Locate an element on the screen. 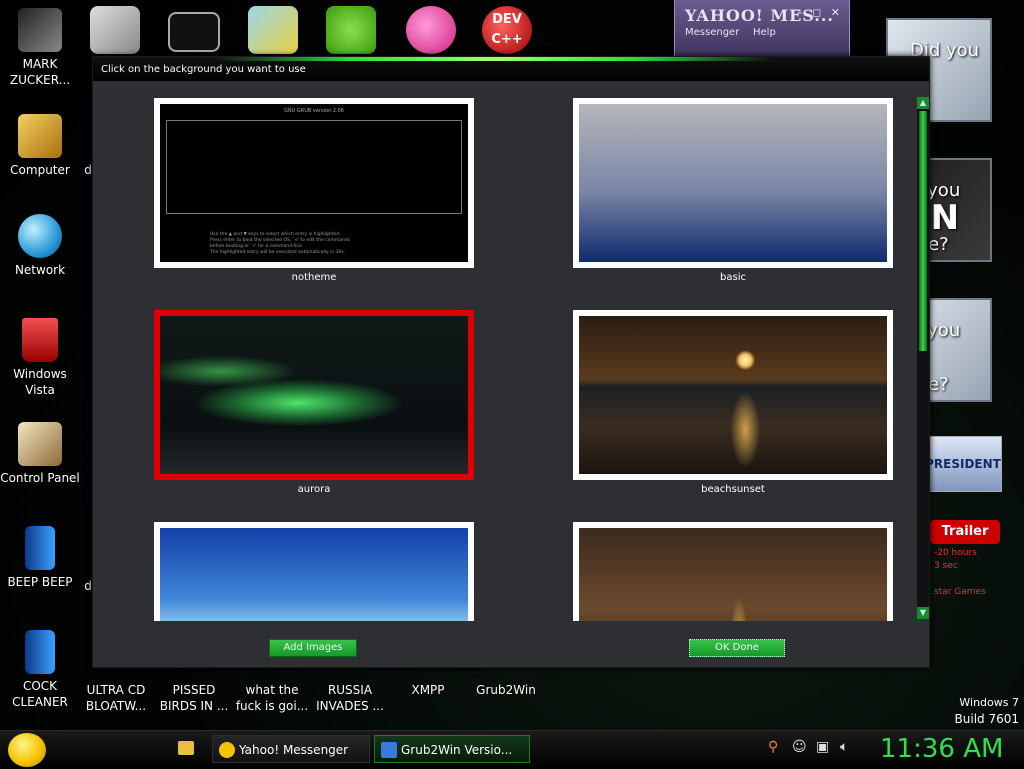  basic-preview is located at coordinates (733, 183).